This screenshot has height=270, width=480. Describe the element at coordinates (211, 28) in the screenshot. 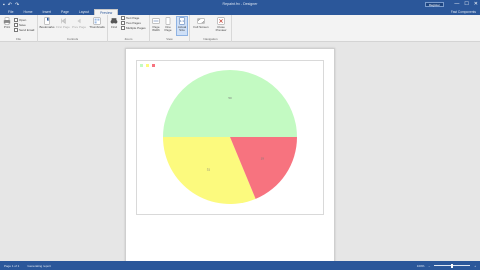

I see `group-navigation: Full Screen Close Preview Navigation` at that location.